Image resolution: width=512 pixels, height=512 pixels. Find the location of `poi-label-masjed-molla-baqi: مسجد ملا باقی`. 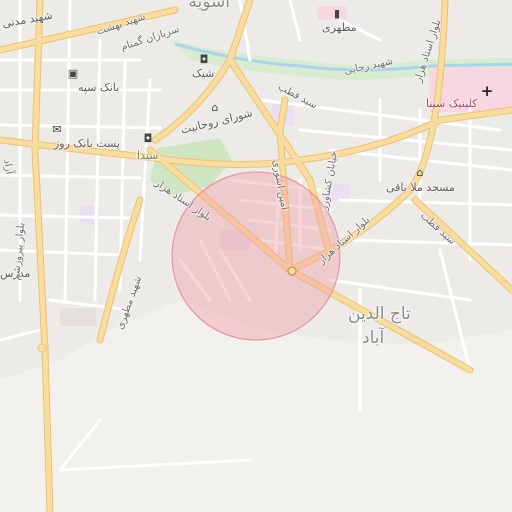

poi-label-masjed-molla-baqi: مسجد ملا باقی is located at coordinates (420, 187).